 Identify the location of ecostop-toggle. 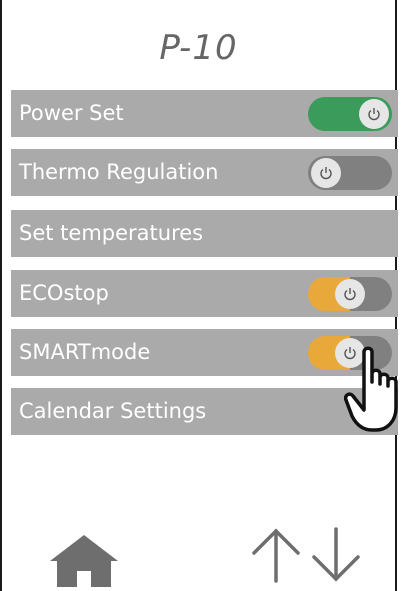
(350, 294).